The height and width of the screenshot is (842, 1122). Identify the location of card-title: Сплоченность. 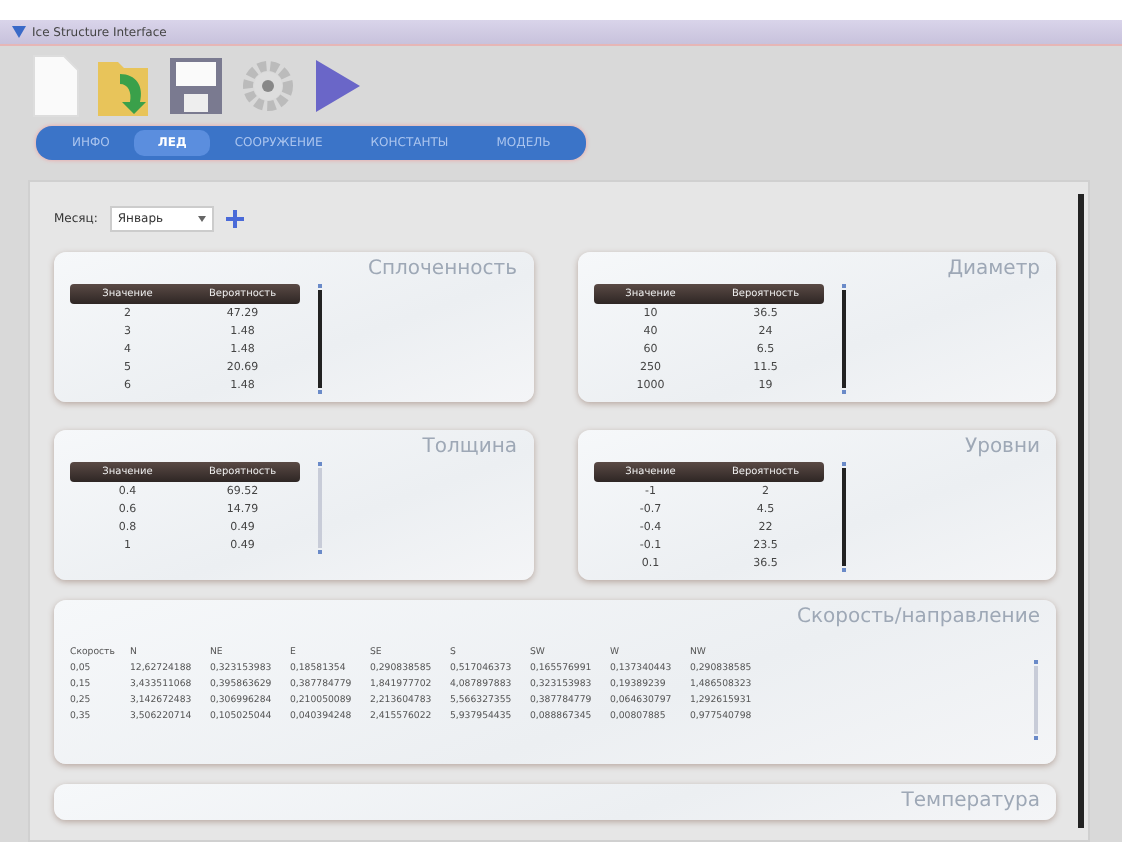
(442, 269).